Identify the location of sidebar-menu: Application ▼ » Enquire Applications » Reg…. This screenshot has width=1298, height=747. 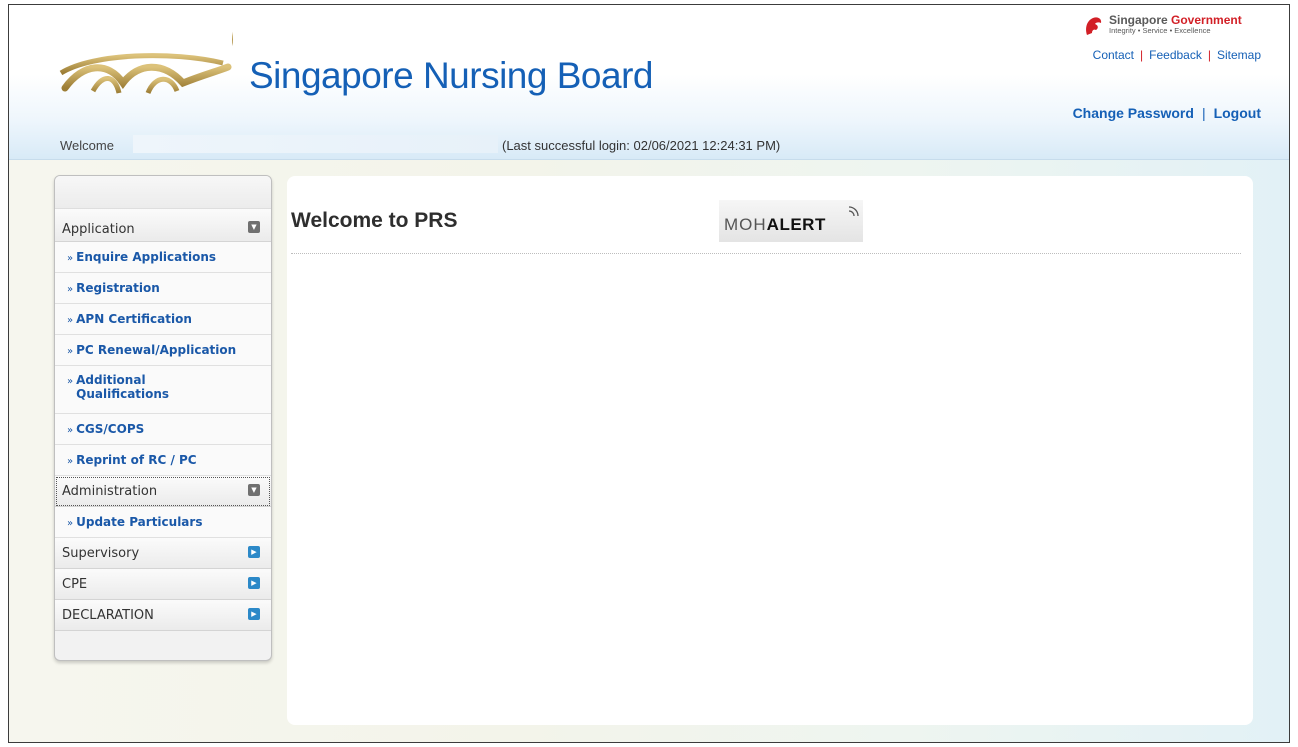
(163, 418).